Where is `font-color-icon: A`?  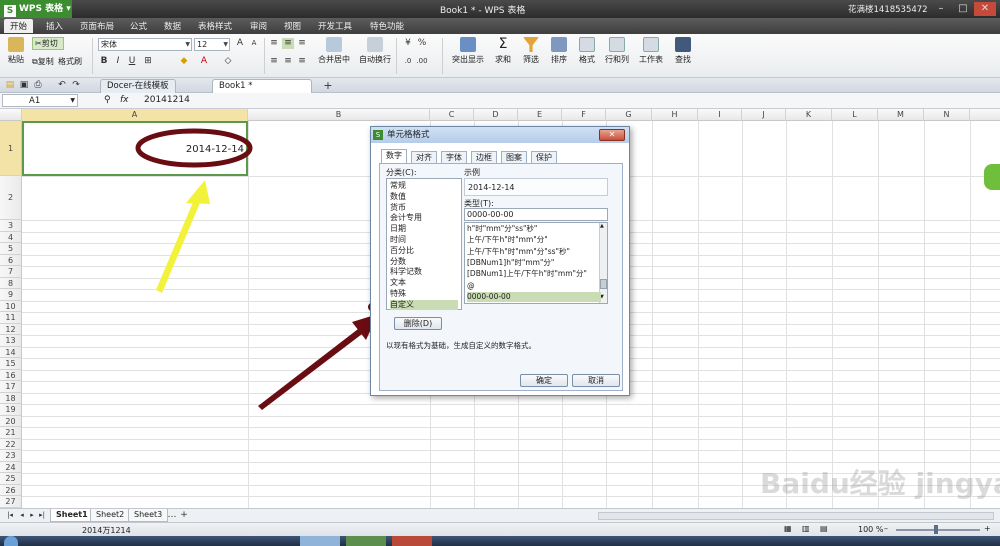 font-color-icon: A is located at coordinates (204, 61).